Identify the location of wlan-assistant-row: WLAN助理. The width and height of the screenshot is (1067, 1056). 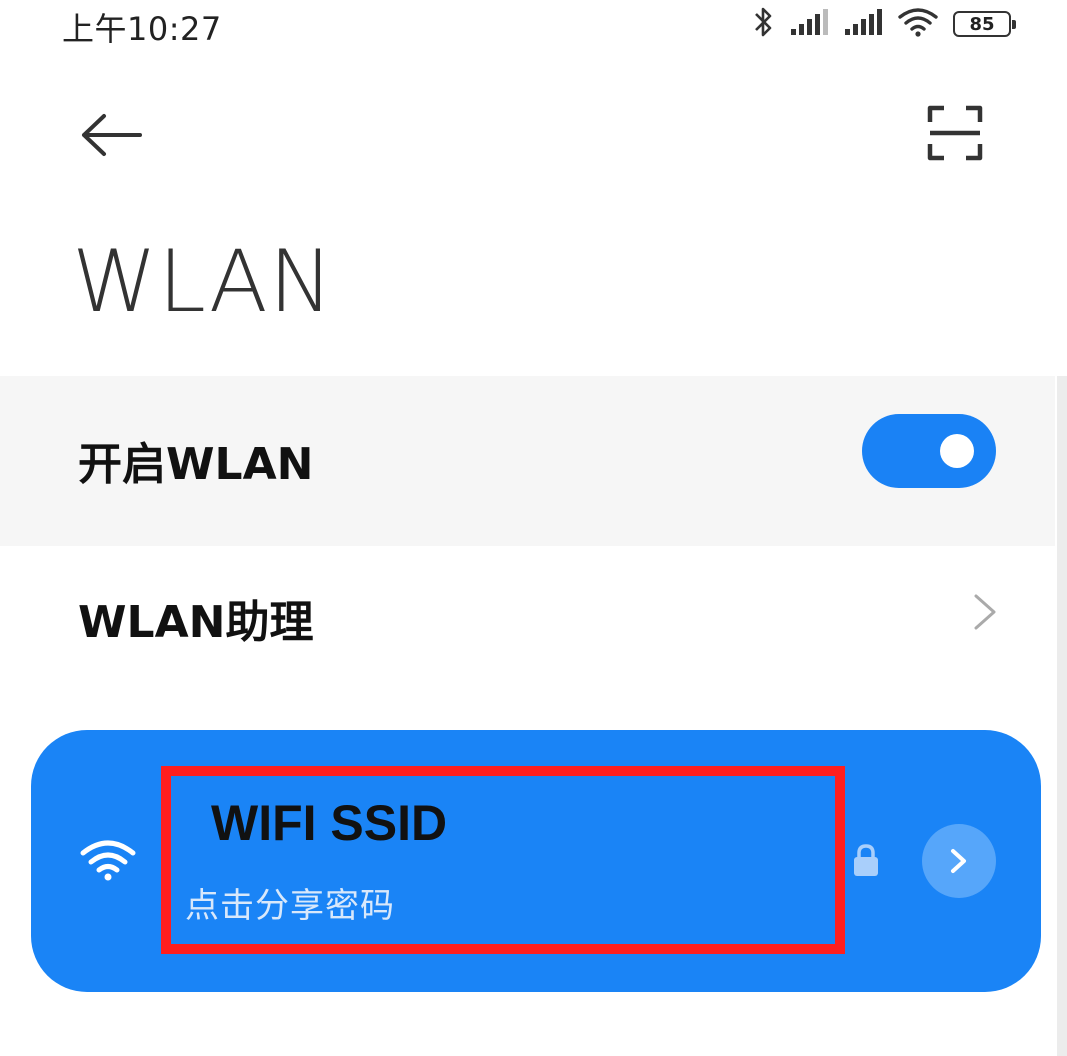
(527, 621).